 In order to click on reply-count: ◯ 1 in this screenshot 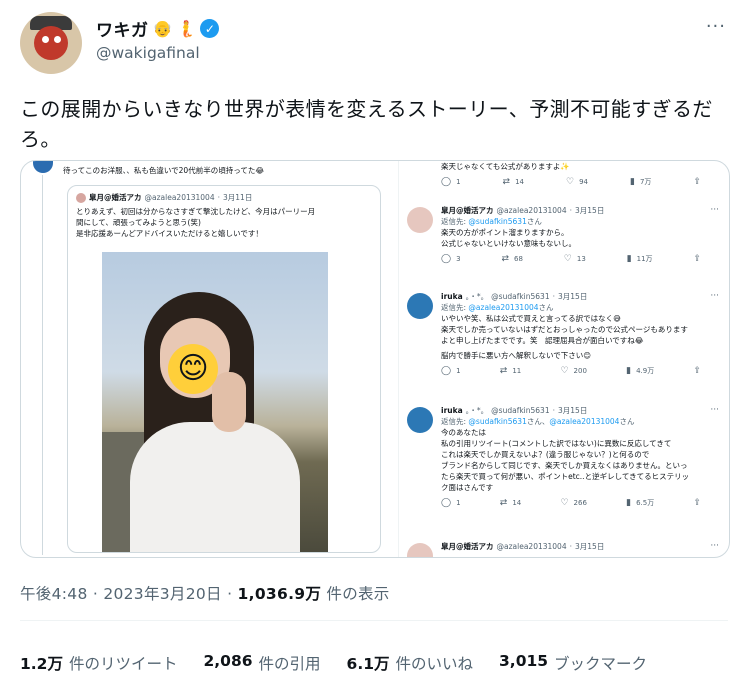, I will do `click(451, 182)`.